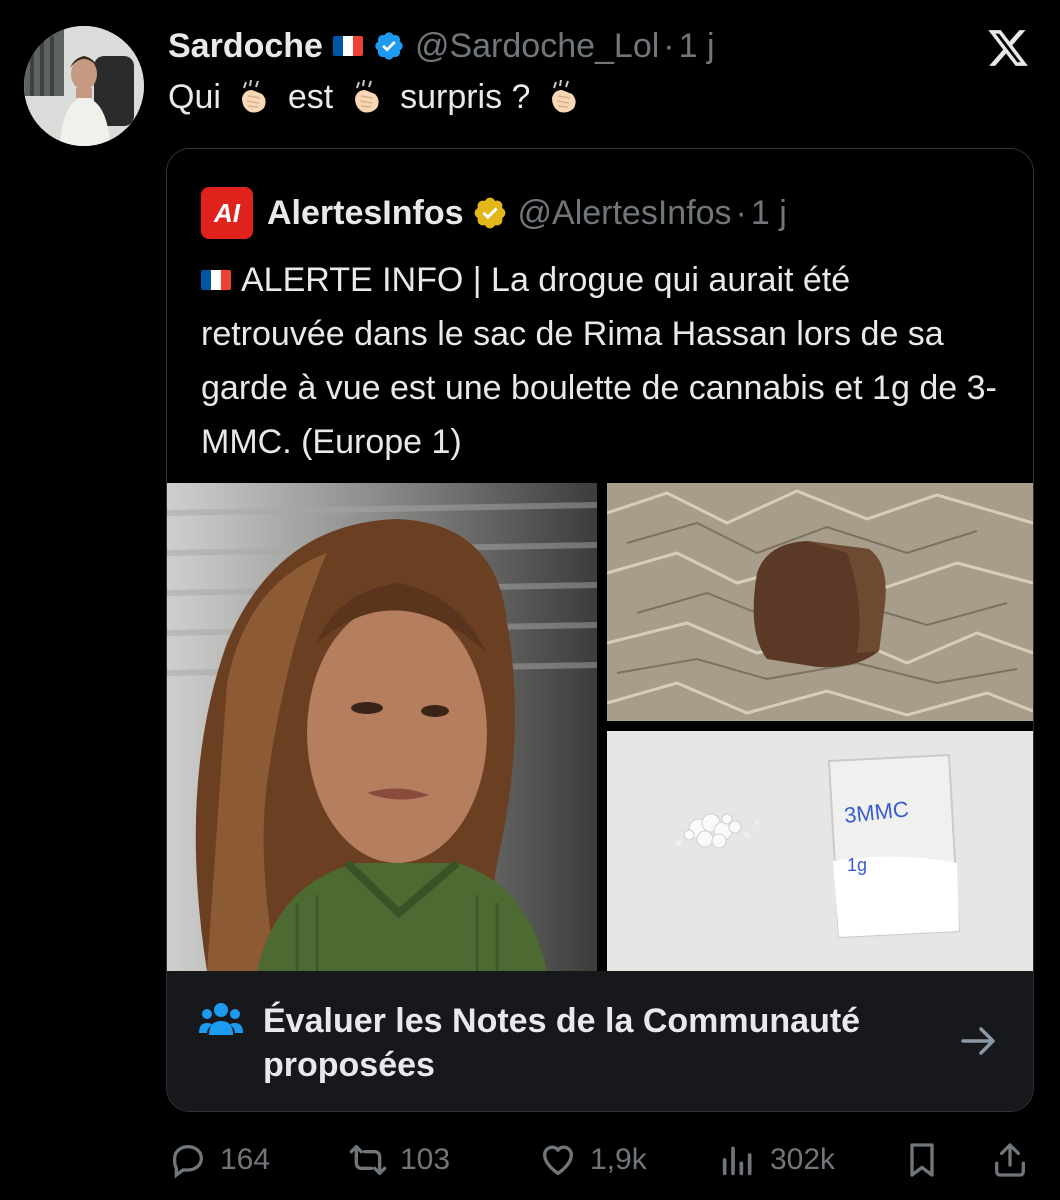 Image resolution: width=1060 pixels, height=1200 pixels. Describe the element at coordinates (399, 1160) in the screenshot. I see `repost-button: 103` at that location.